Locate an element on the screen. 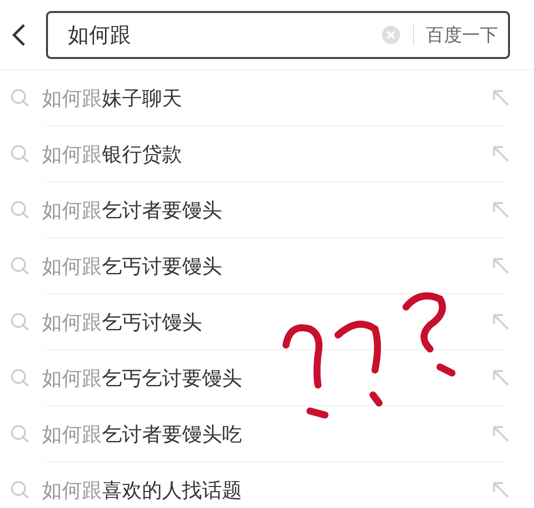  clear-icon is located at coordinates (391, 34).